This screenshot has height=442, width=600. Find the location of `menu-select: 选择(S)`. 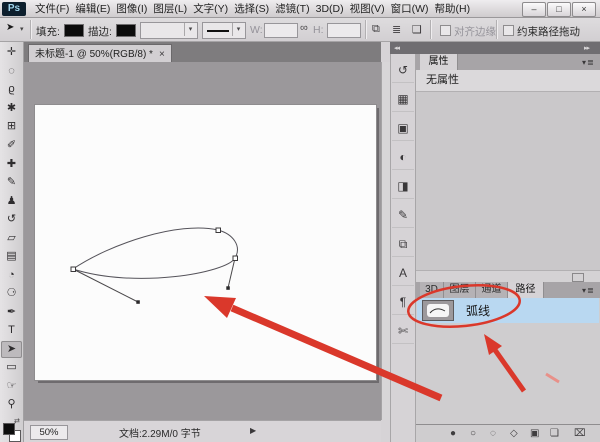

menu-select: 选择(S) is located at coordinates (251, 8).